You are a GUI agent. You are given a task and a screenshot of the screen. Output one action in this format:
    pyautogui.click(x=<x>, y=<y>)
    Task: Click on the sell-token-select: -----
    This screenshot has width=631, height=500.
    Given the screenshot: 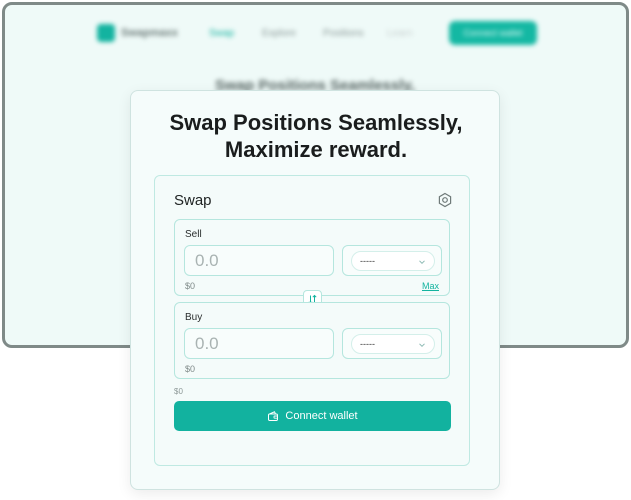 What is the action you would take?
    pyautogui.click(x=392, y=260)
    